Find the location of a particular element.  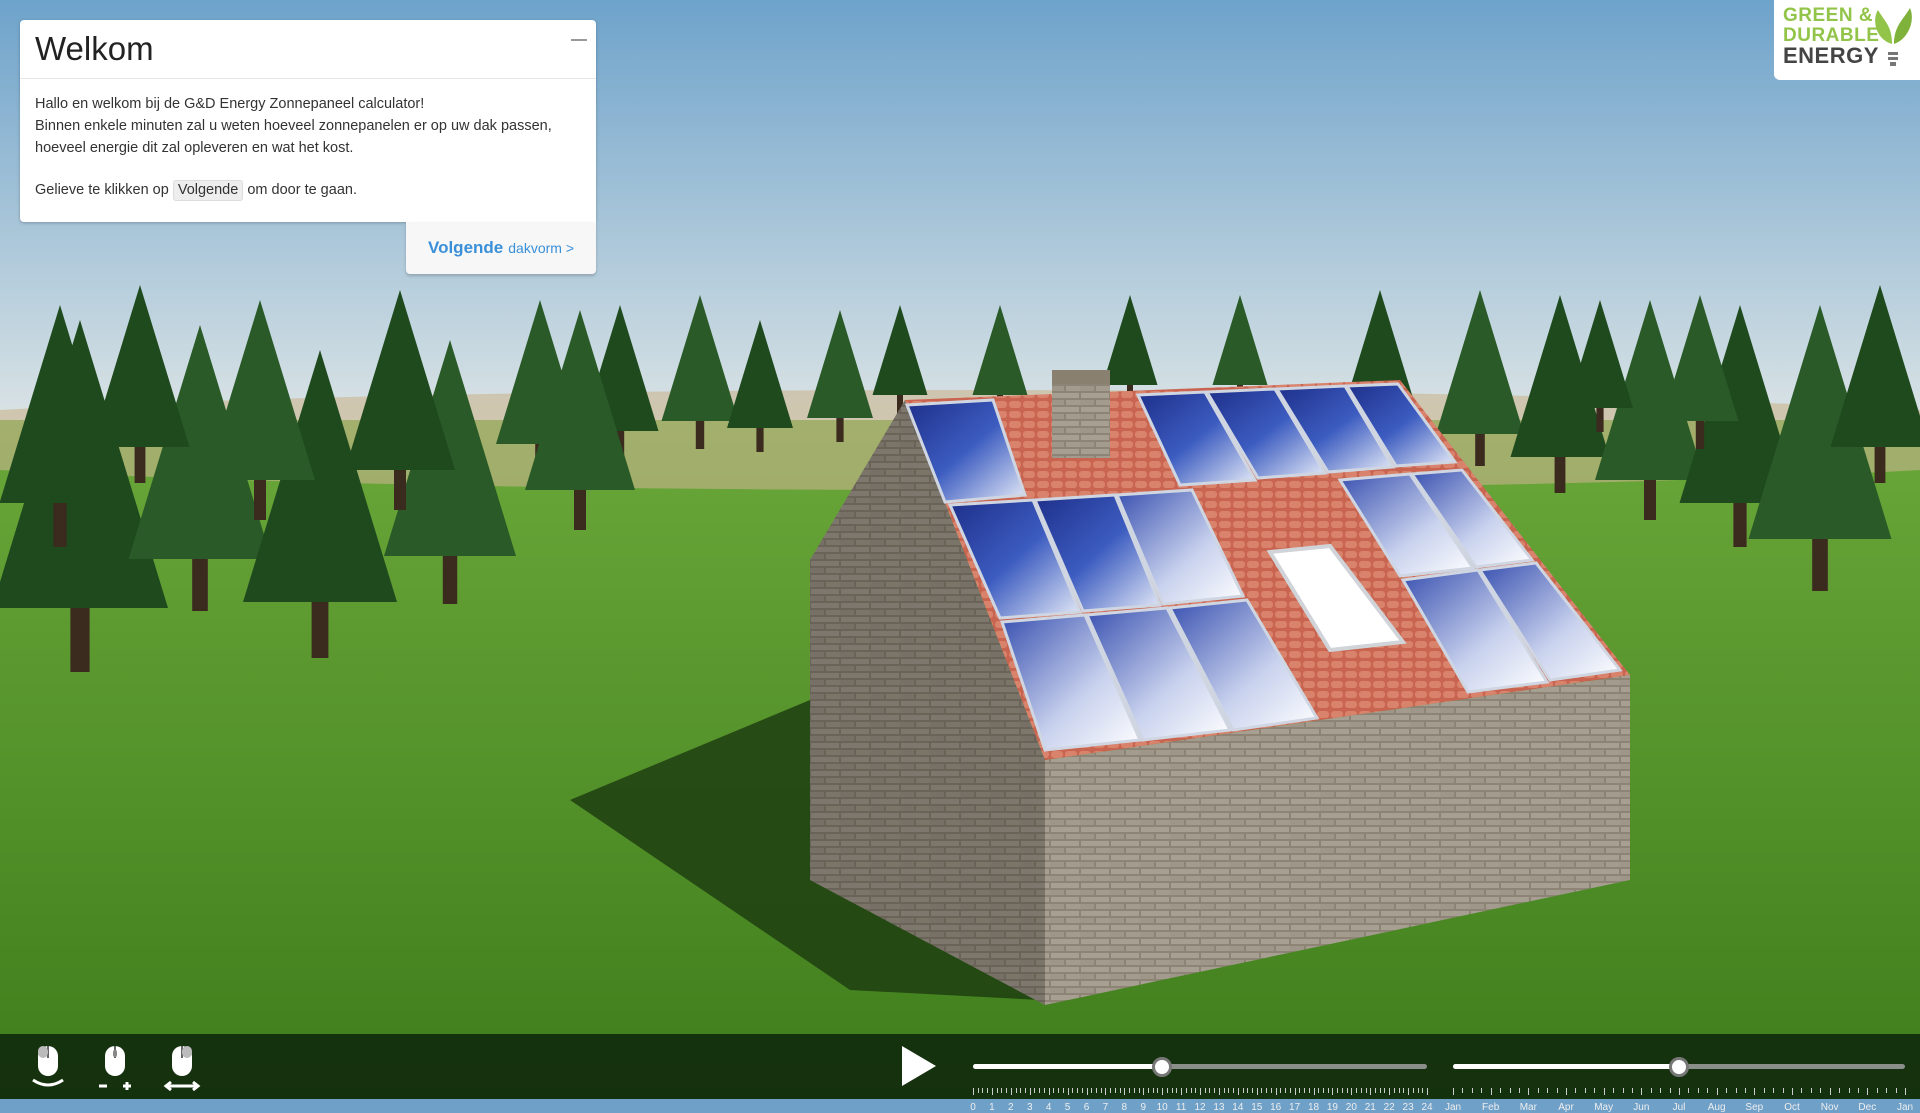

logo-text: GREEN & DURABLE ENERGY is located at coordinates (1831, 36).